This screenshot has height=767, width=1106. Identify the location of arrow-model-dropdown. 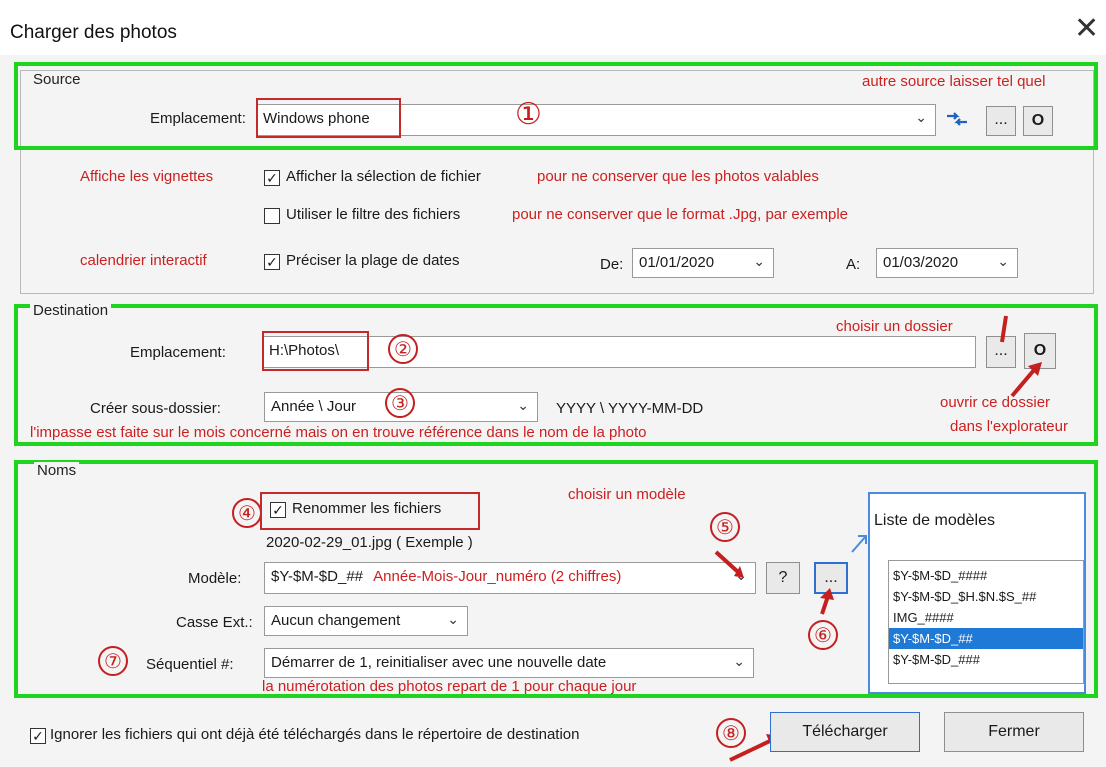
(727, 562).